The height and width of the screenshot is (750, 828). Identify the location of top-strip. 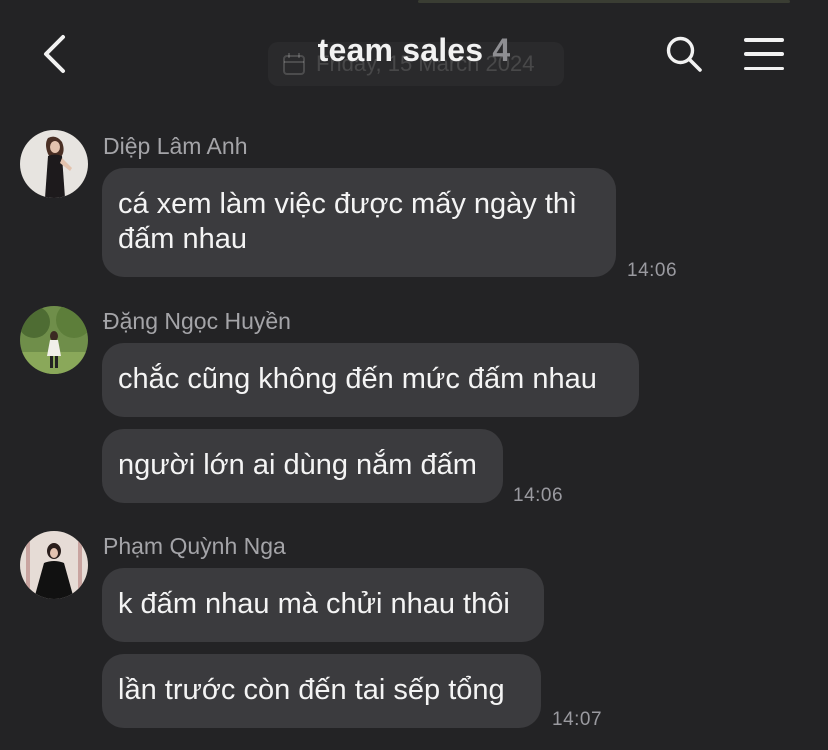
(604, 1).